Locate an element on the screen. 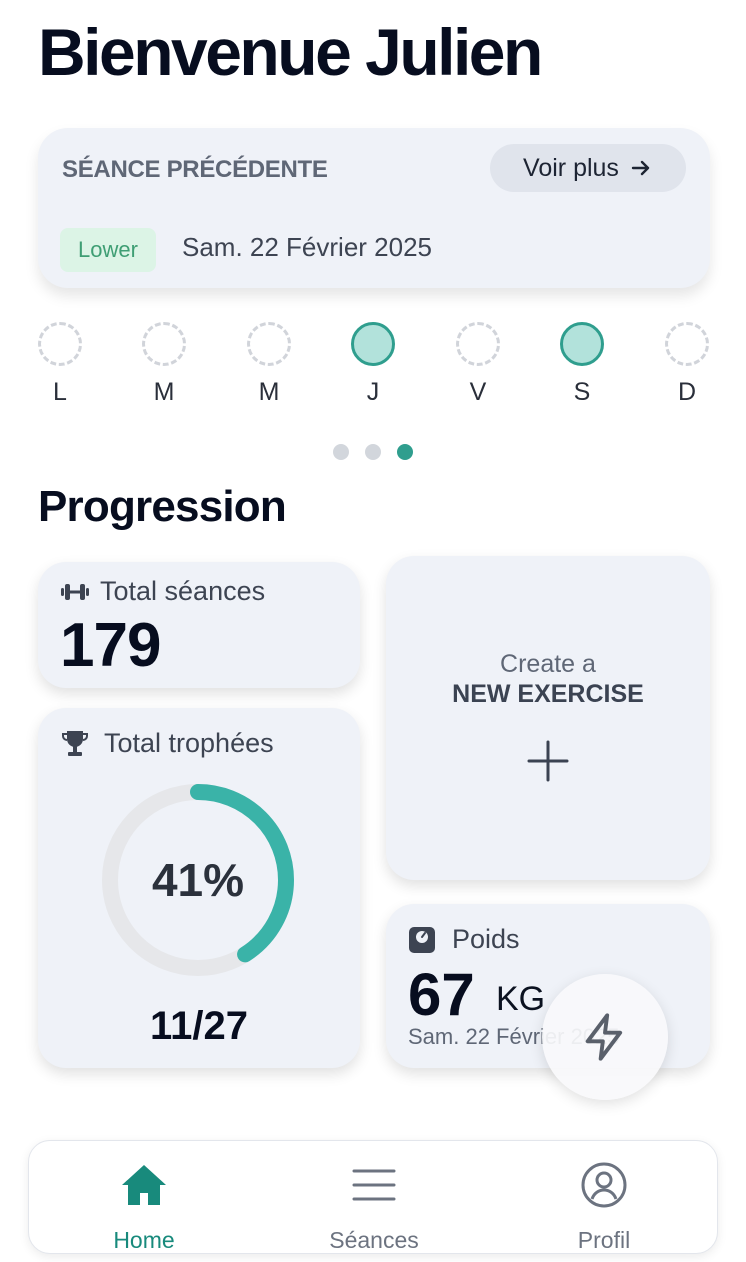  day-tuesday: M is located at coordinates (164, 364).